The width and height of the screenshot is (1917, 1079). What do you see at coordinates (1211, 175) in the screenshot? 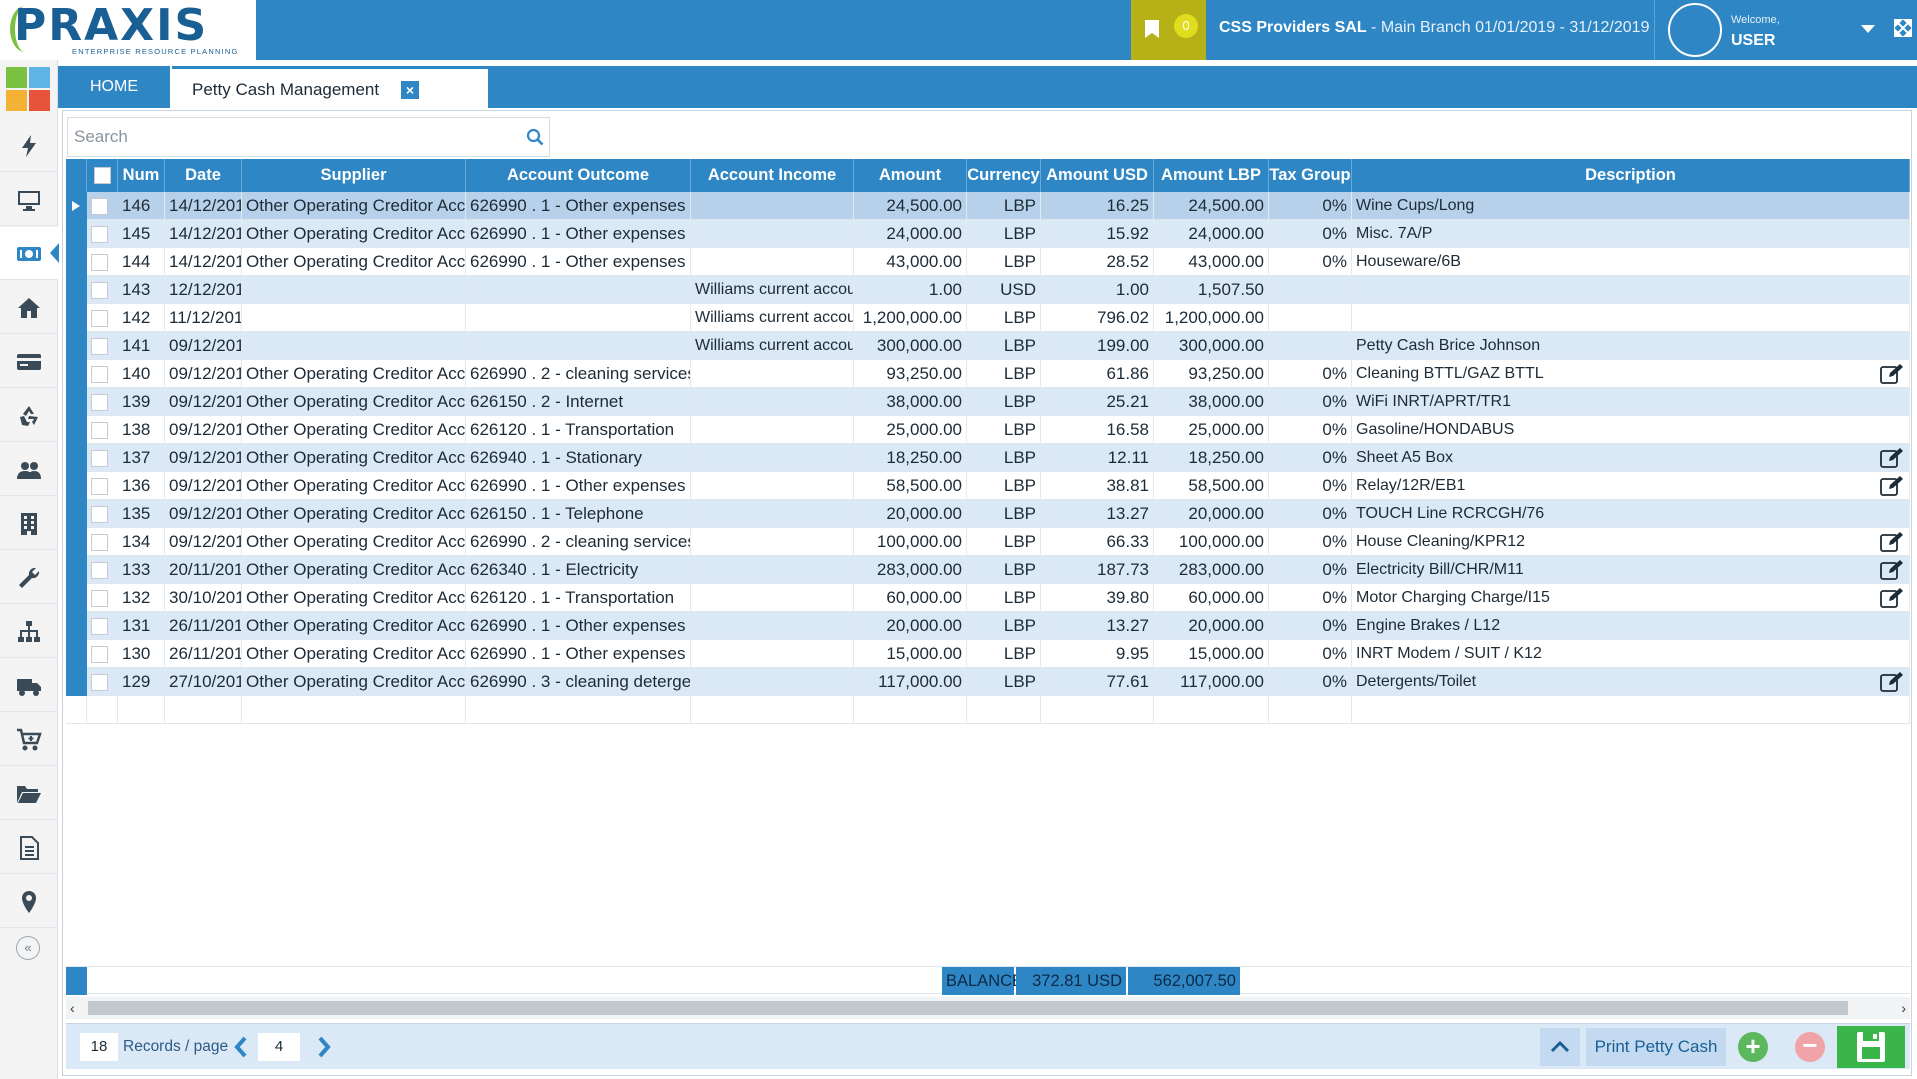
I see `column-header-amount-lbp: Amount LBP` at bounding box center [1211, 175].